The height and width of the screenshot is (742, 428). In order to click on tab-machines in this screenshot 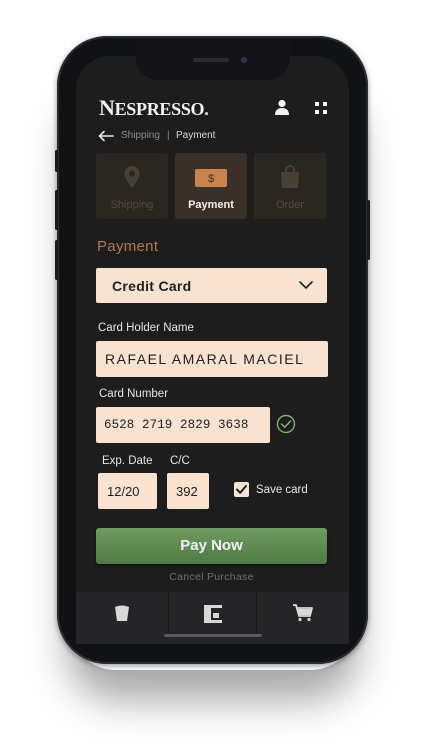, I will do `click(213, 614)`.